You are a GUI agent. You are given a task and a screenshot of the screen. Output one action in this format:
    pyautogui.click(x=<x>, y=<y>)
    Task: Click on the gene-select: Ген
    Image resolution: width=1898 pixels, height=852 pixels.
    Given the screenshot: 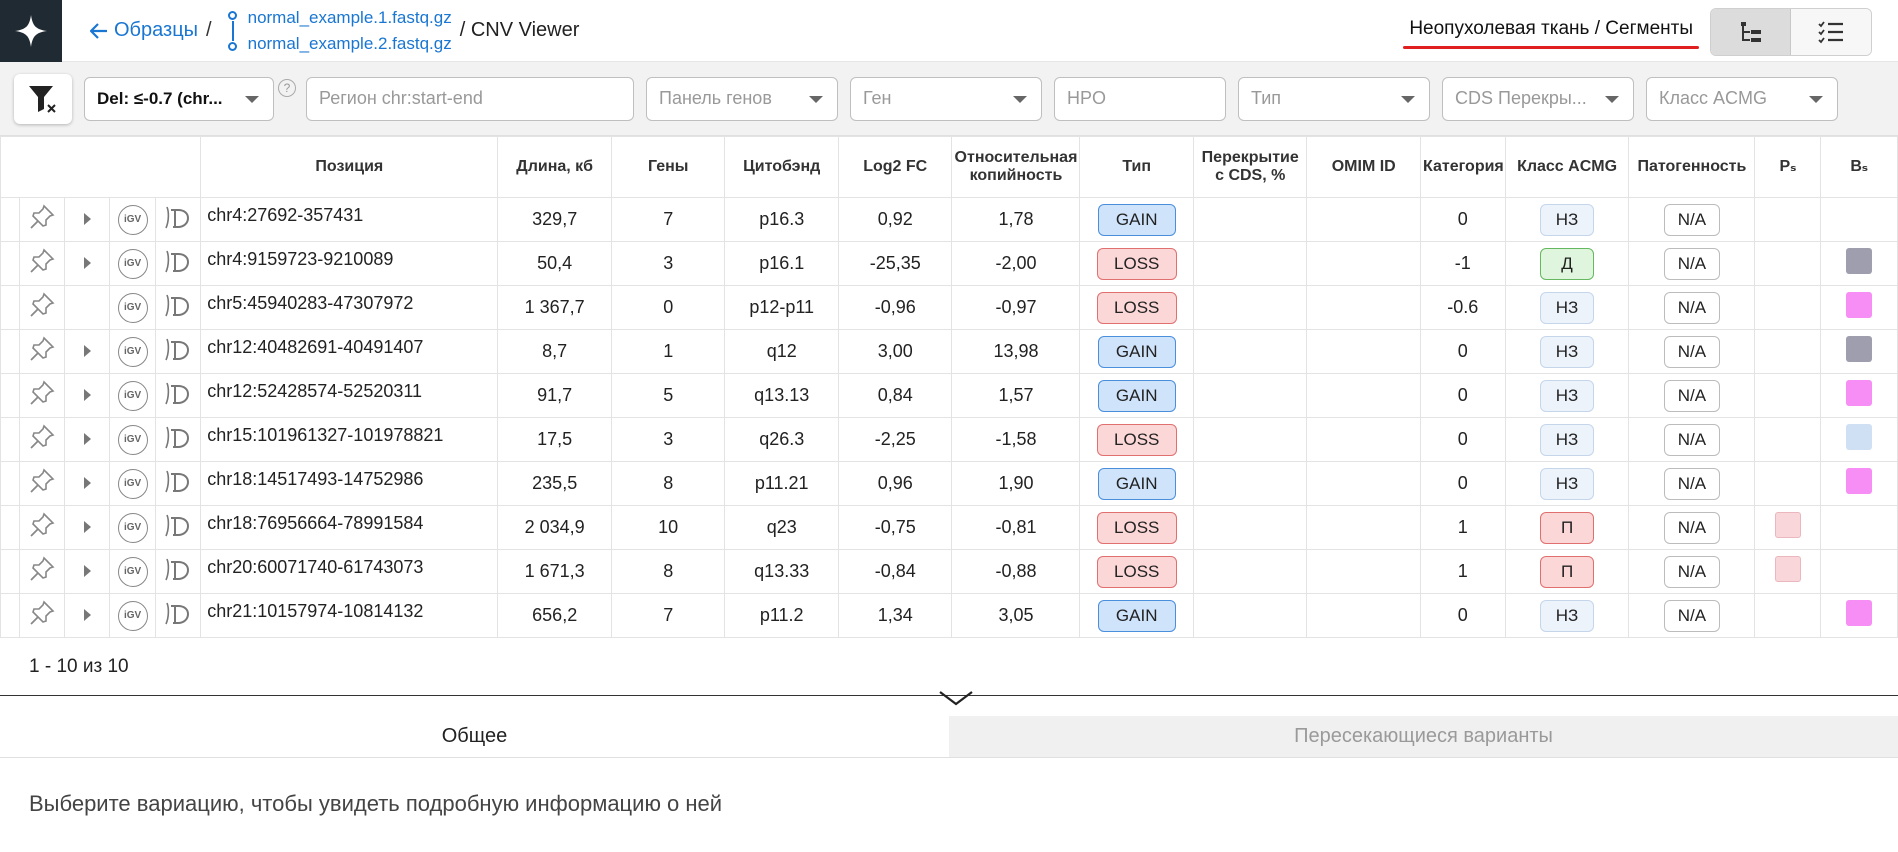 What is the action you would take?
    pyautogui.click(x=946, y=98)
    